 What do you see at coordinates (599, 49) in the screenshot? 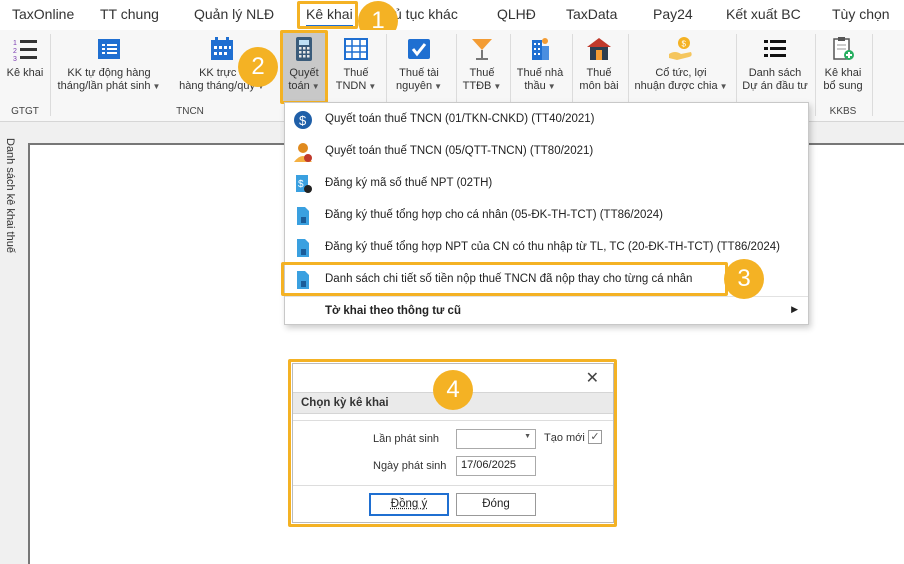
I see `shop-icon` at bounding box center [599, 49].